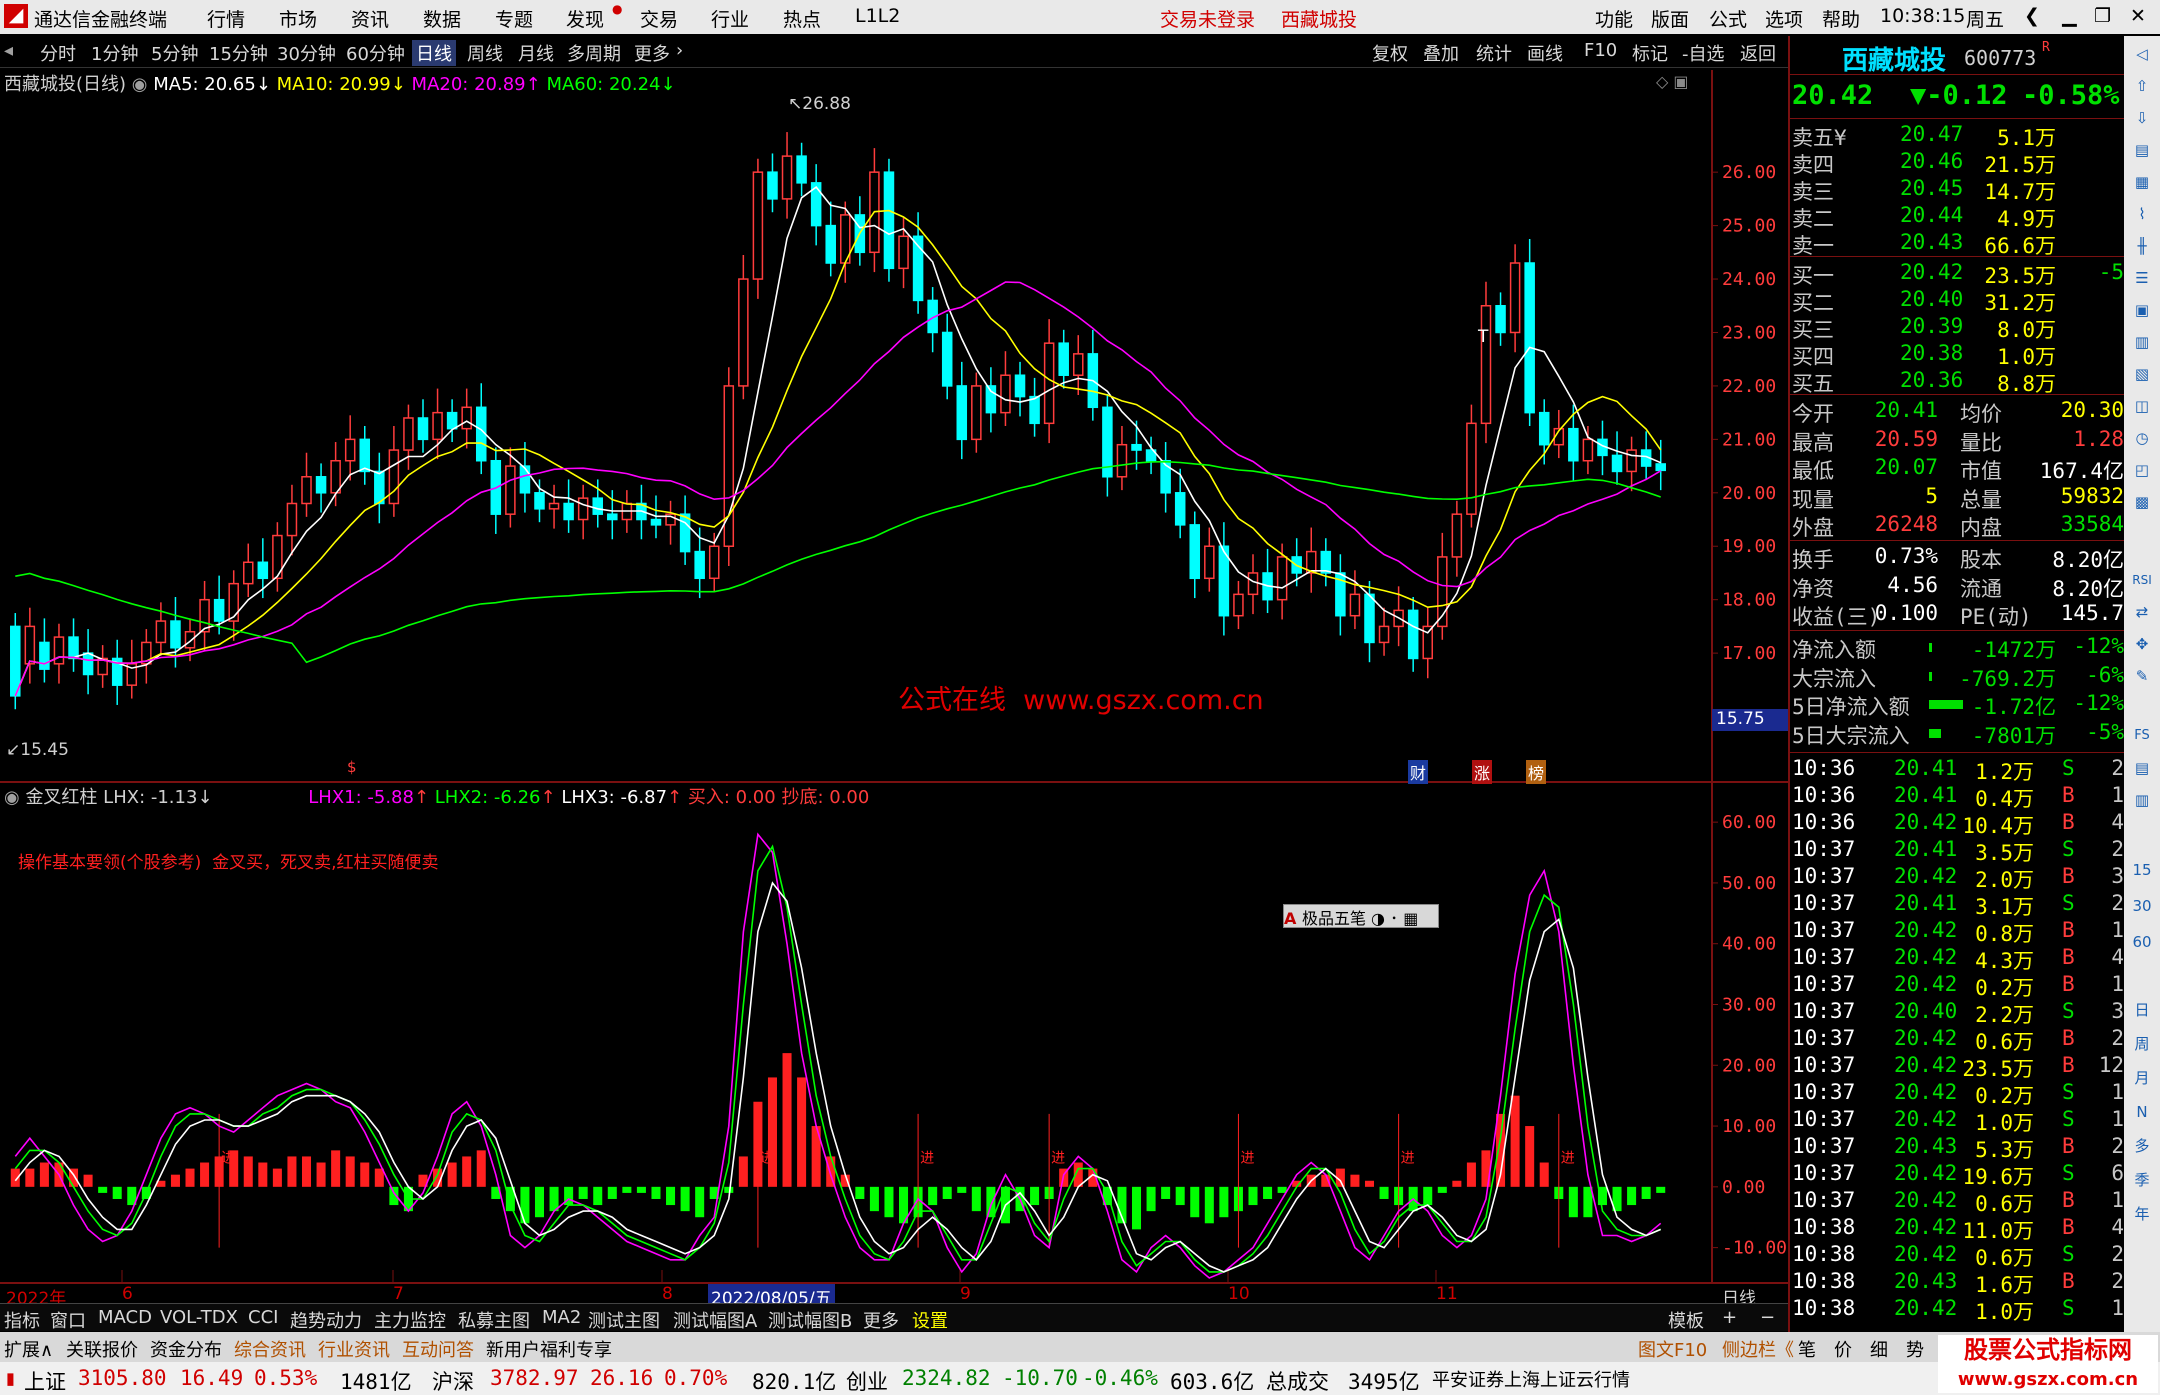 This screenshot has width=2160, height=1395. Describe the element at coordinates (434, 53) in the screenshot. I see `period-daily: 日线` at that location.